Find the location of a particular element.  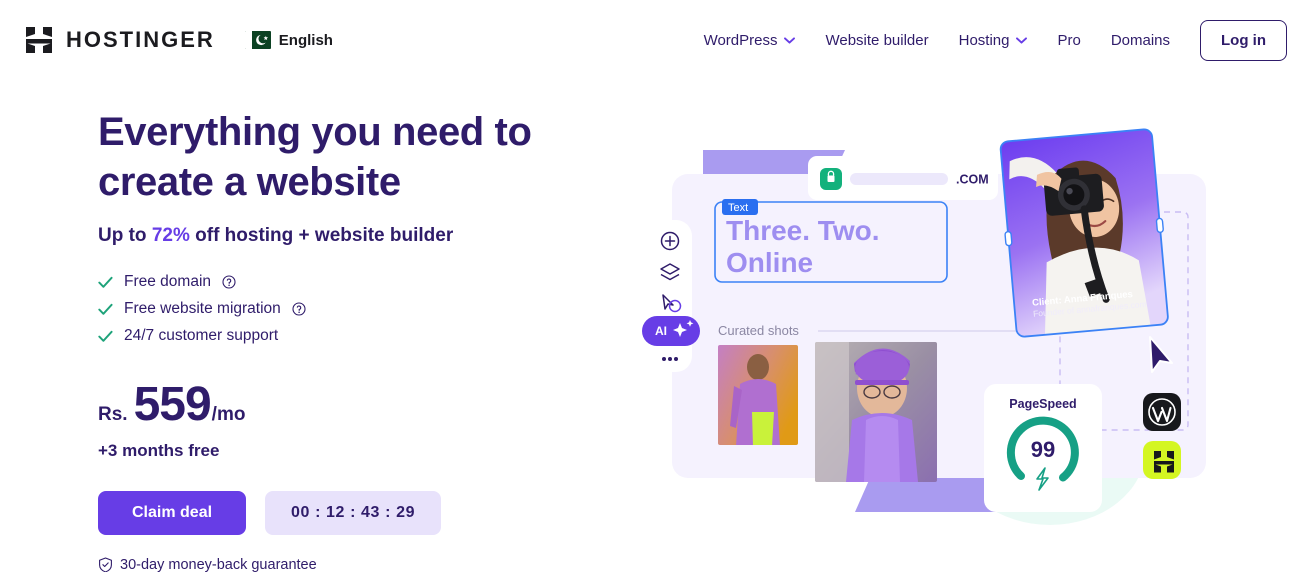

pagespeed-title: PageSpeed is located at coordinates (1042, 404).